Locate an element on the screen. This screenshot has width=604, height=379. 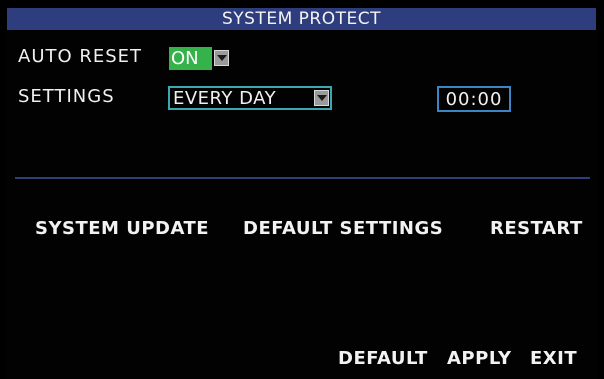
schedule-dropdown: EVERY DAY is located at coordinates (250, 98).